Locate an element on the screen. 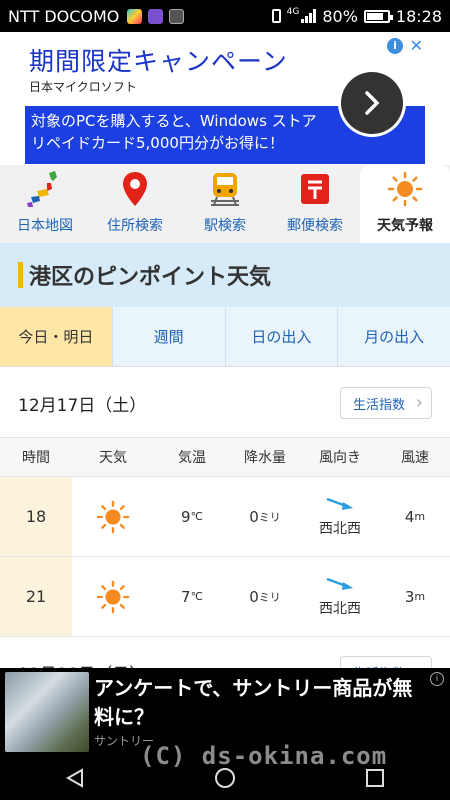 This screenshot has width=450, height=800. col-weather: 天気 is located at coordinates (113, 458).